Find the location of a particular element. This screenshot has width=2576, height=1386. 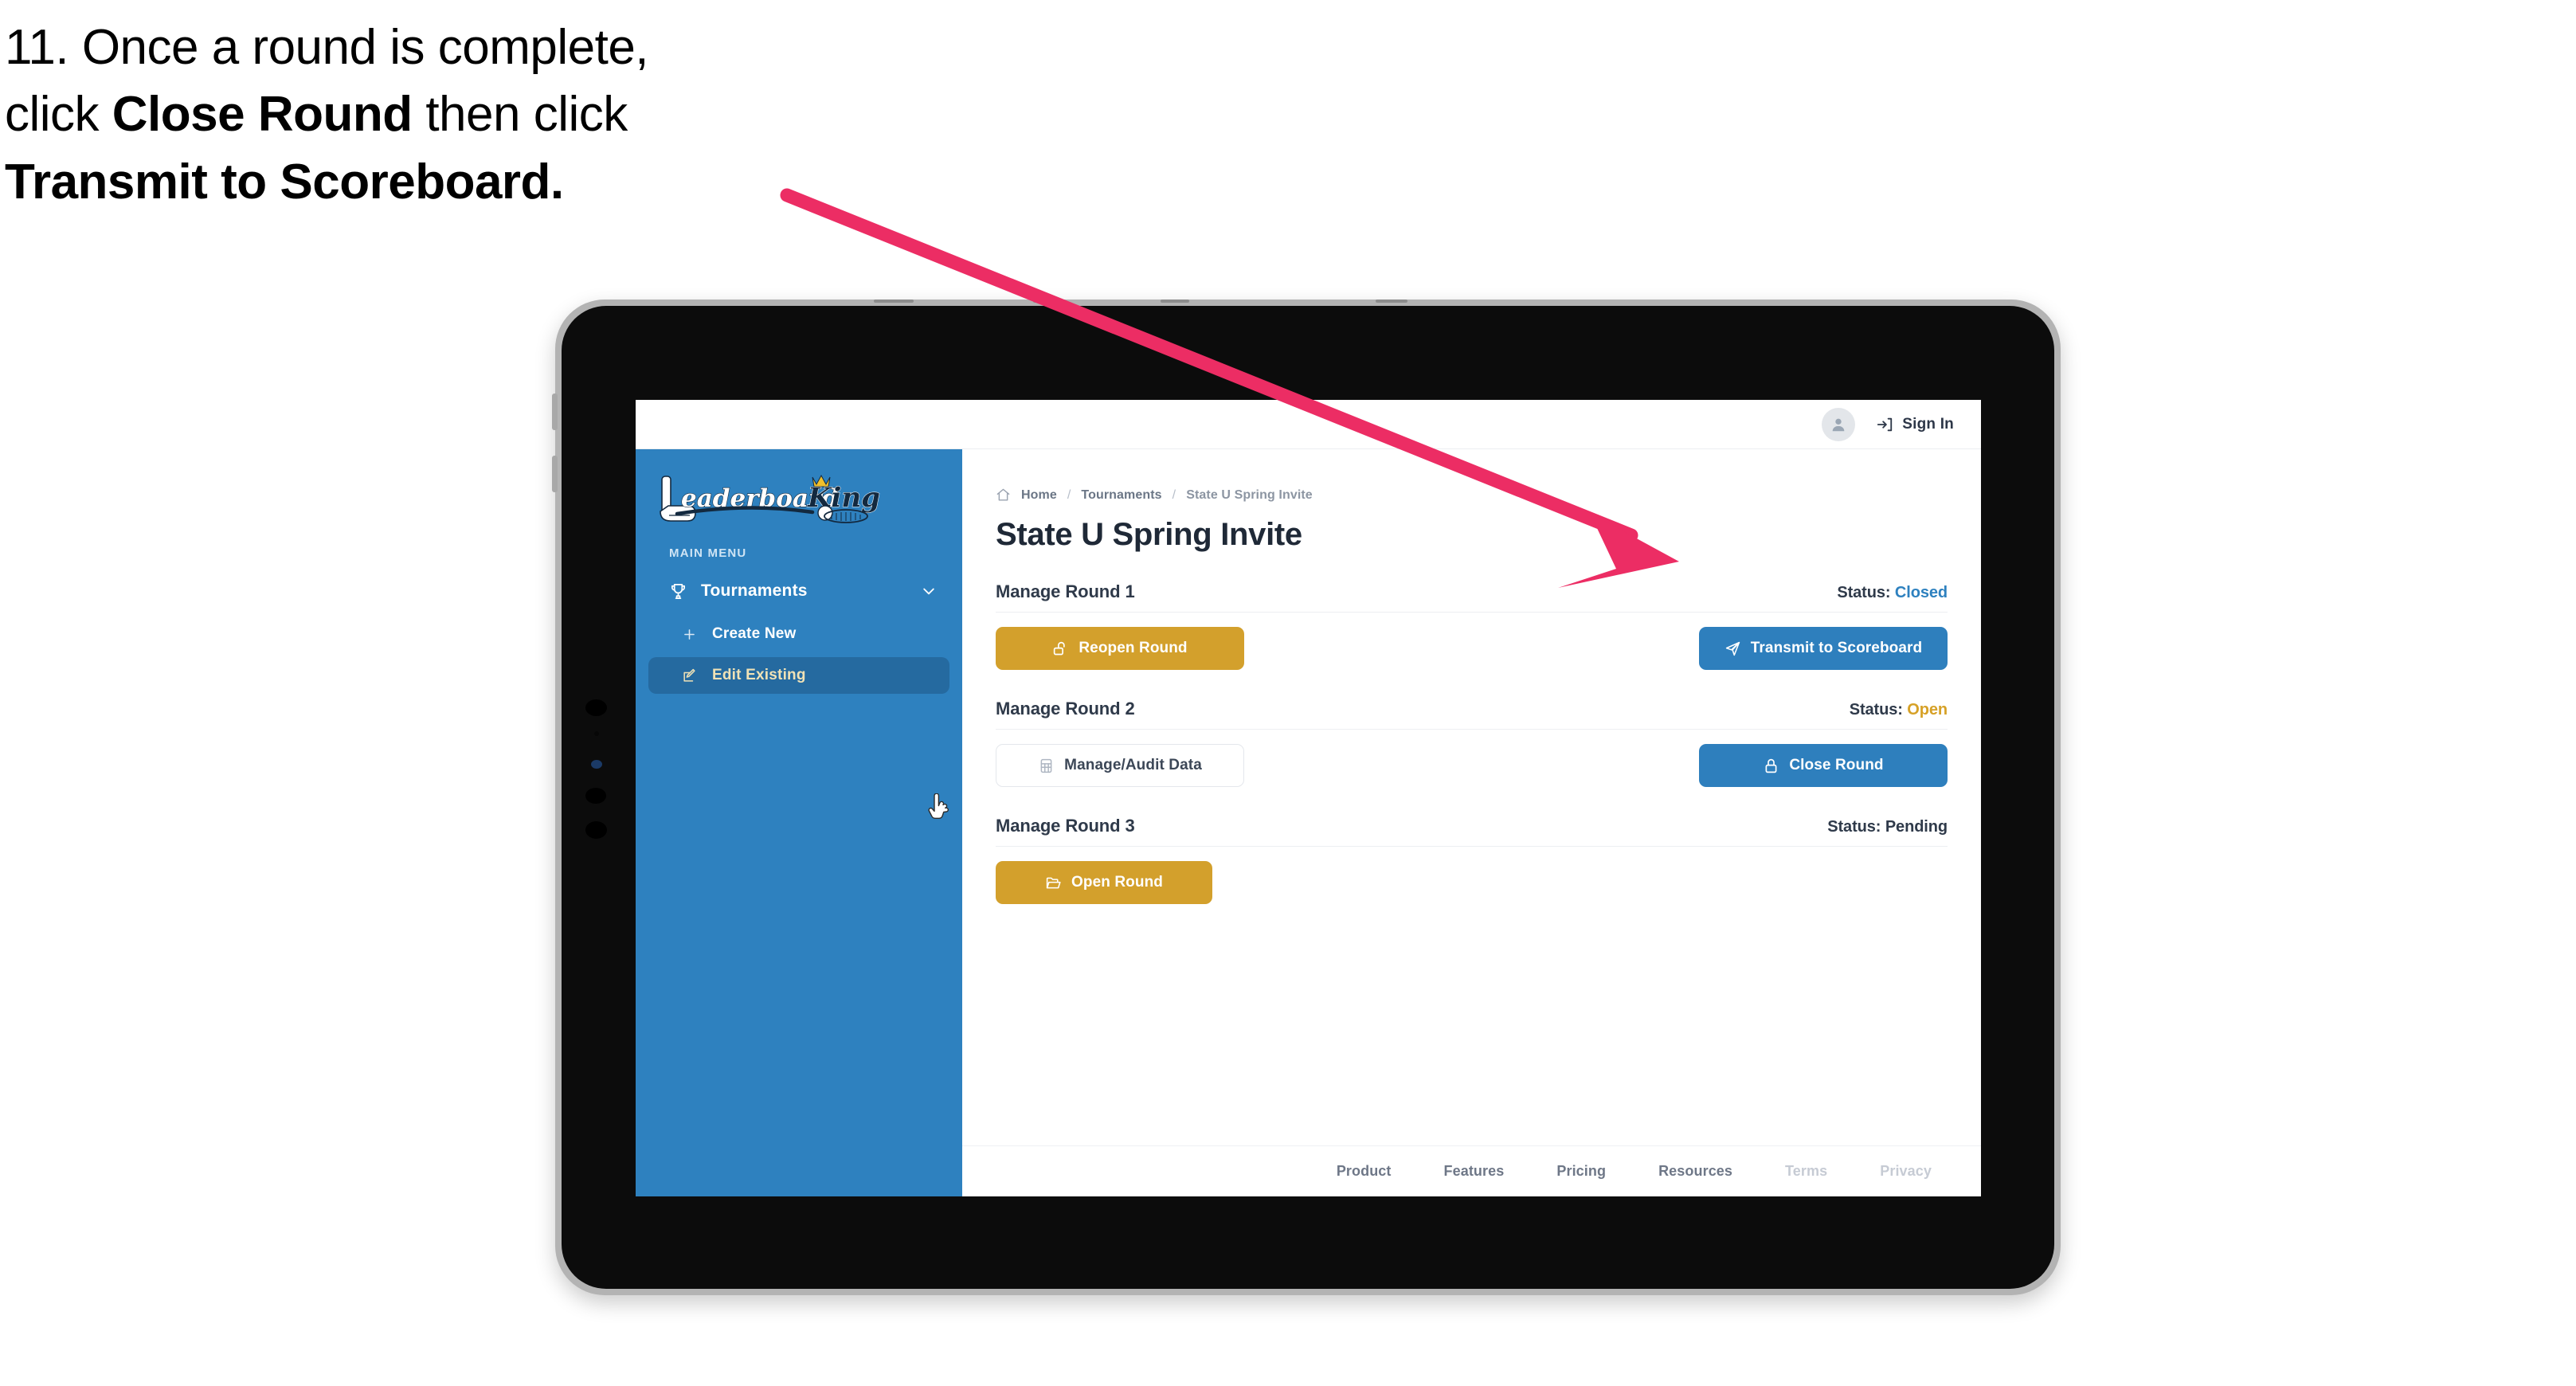

round-2-status-value: Open is located at coordinates (1927, 709).